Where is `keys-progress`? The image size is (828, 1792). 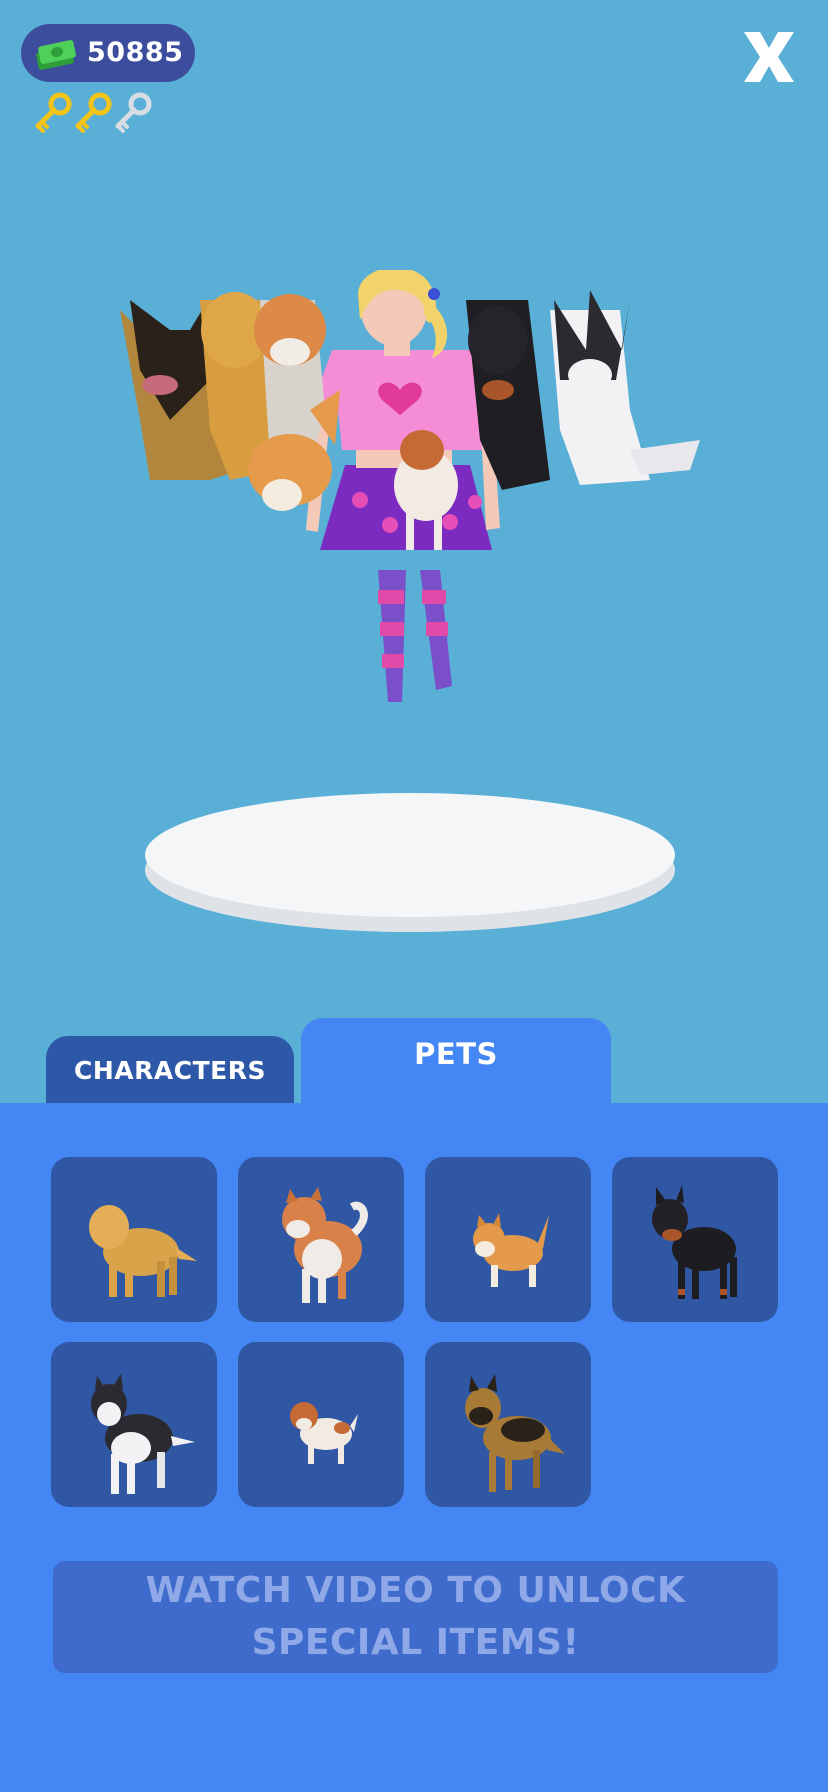
keys-progress is located at coordinates (92, 113).